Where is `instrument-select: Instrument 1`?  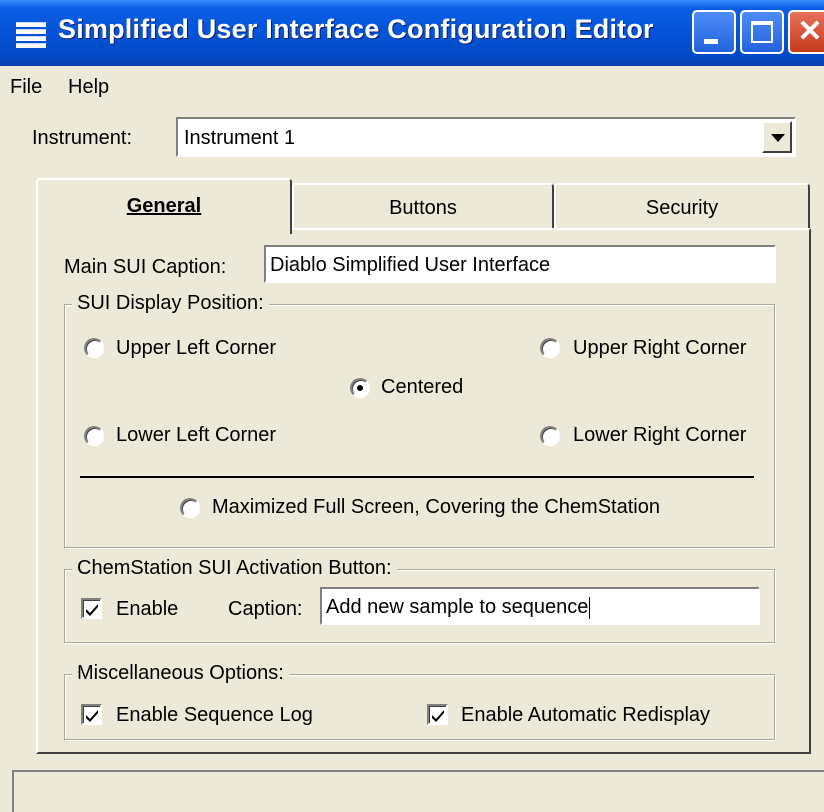
instrument-select: Instrument 1 is located at coordinates (486, 137).